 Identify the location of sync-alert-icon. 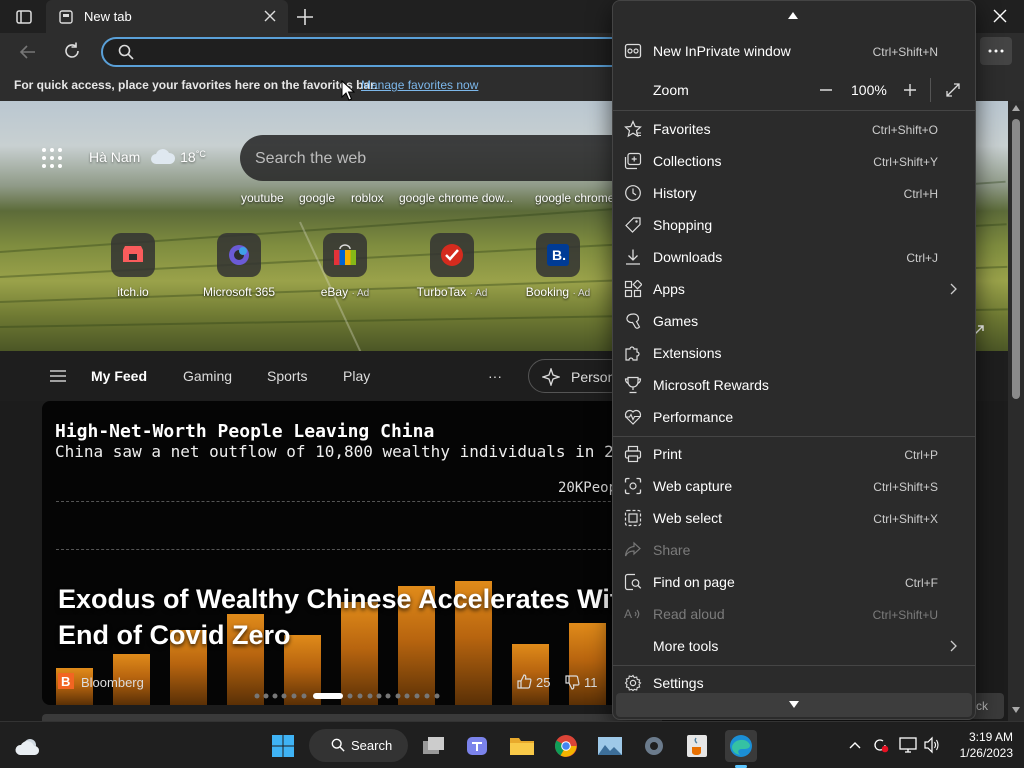
(880, 745).